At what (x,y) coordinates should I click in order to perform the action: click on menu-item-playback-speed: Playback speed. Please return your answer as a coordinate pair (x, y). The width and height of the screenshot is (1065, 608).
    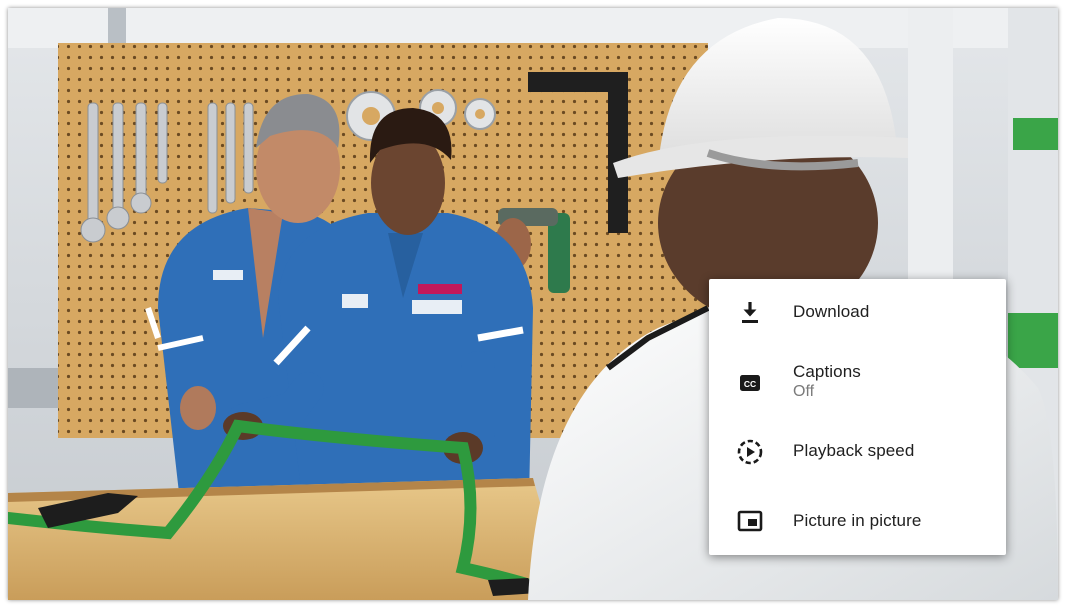
    Looking at the image, I should click on (857, 452).